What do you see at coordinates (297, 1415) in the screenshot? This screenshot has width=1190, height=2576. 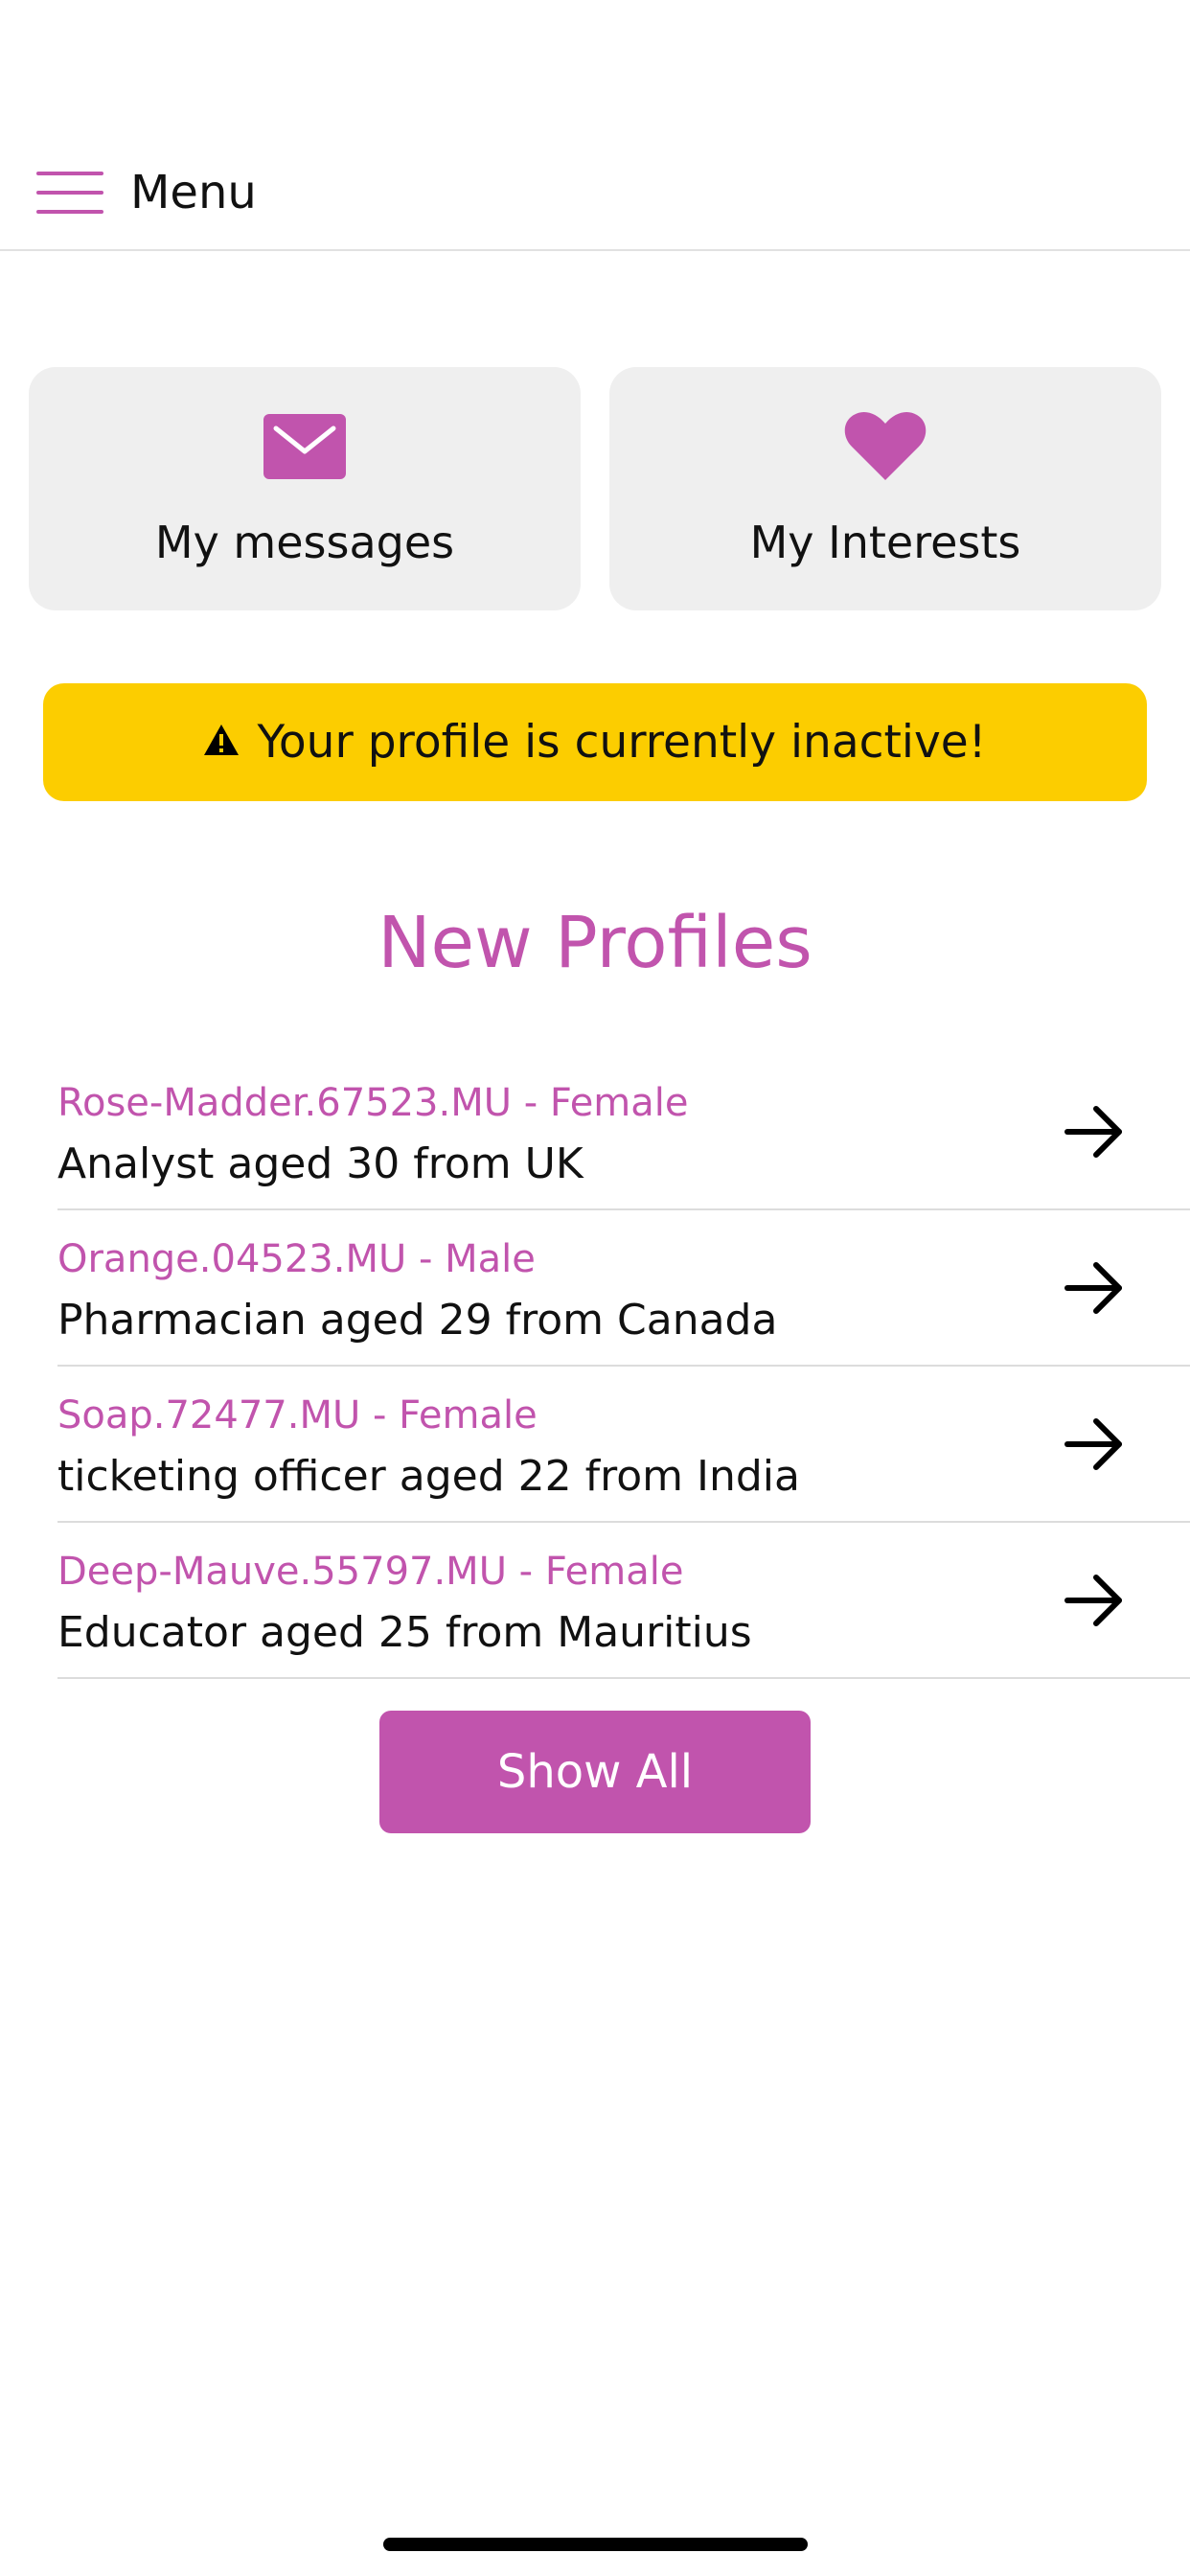 I see `profile-name: Soap.72477.MU - Female` at bounding box center [297, 1415].